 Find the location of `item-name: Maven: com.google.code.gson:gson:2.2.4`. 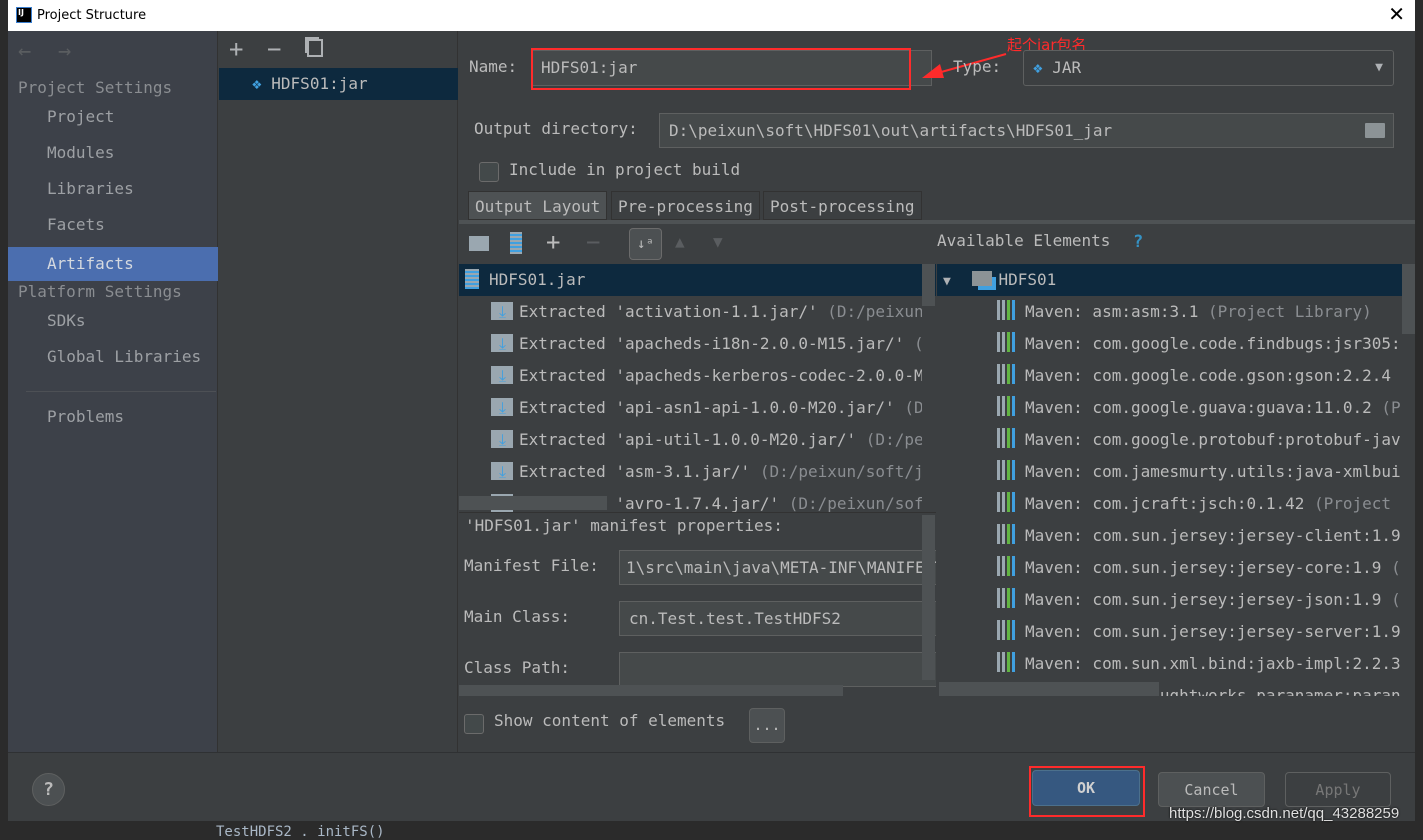

item-name: Maven: com.google.code.gson:gson:2.2.4 is located at coordinates (1208, 375).